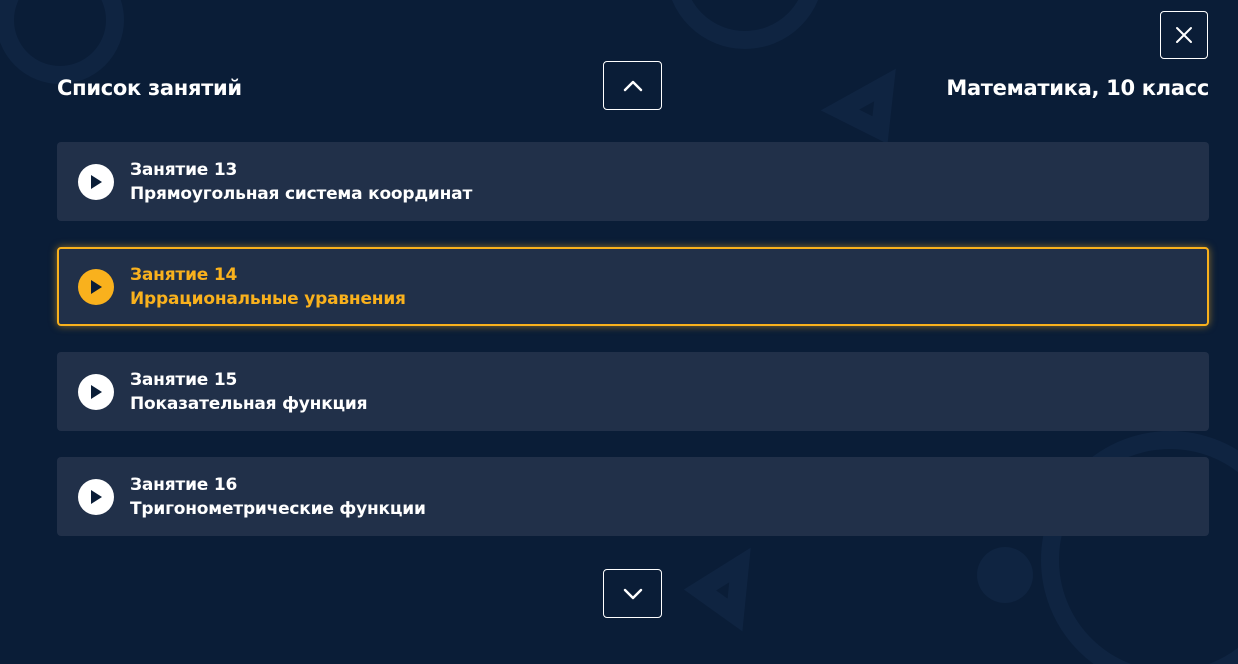  I want to click on scroll-down-button, so click(632, 593).